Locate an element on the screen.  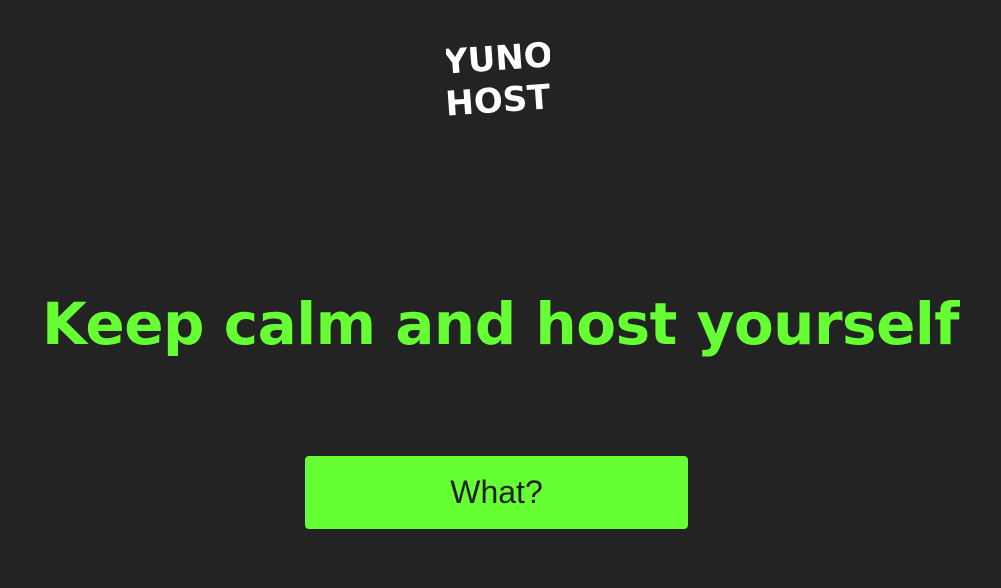
yunohost-logo-icon: YUNO HOST is located at coordinates (498, 75).